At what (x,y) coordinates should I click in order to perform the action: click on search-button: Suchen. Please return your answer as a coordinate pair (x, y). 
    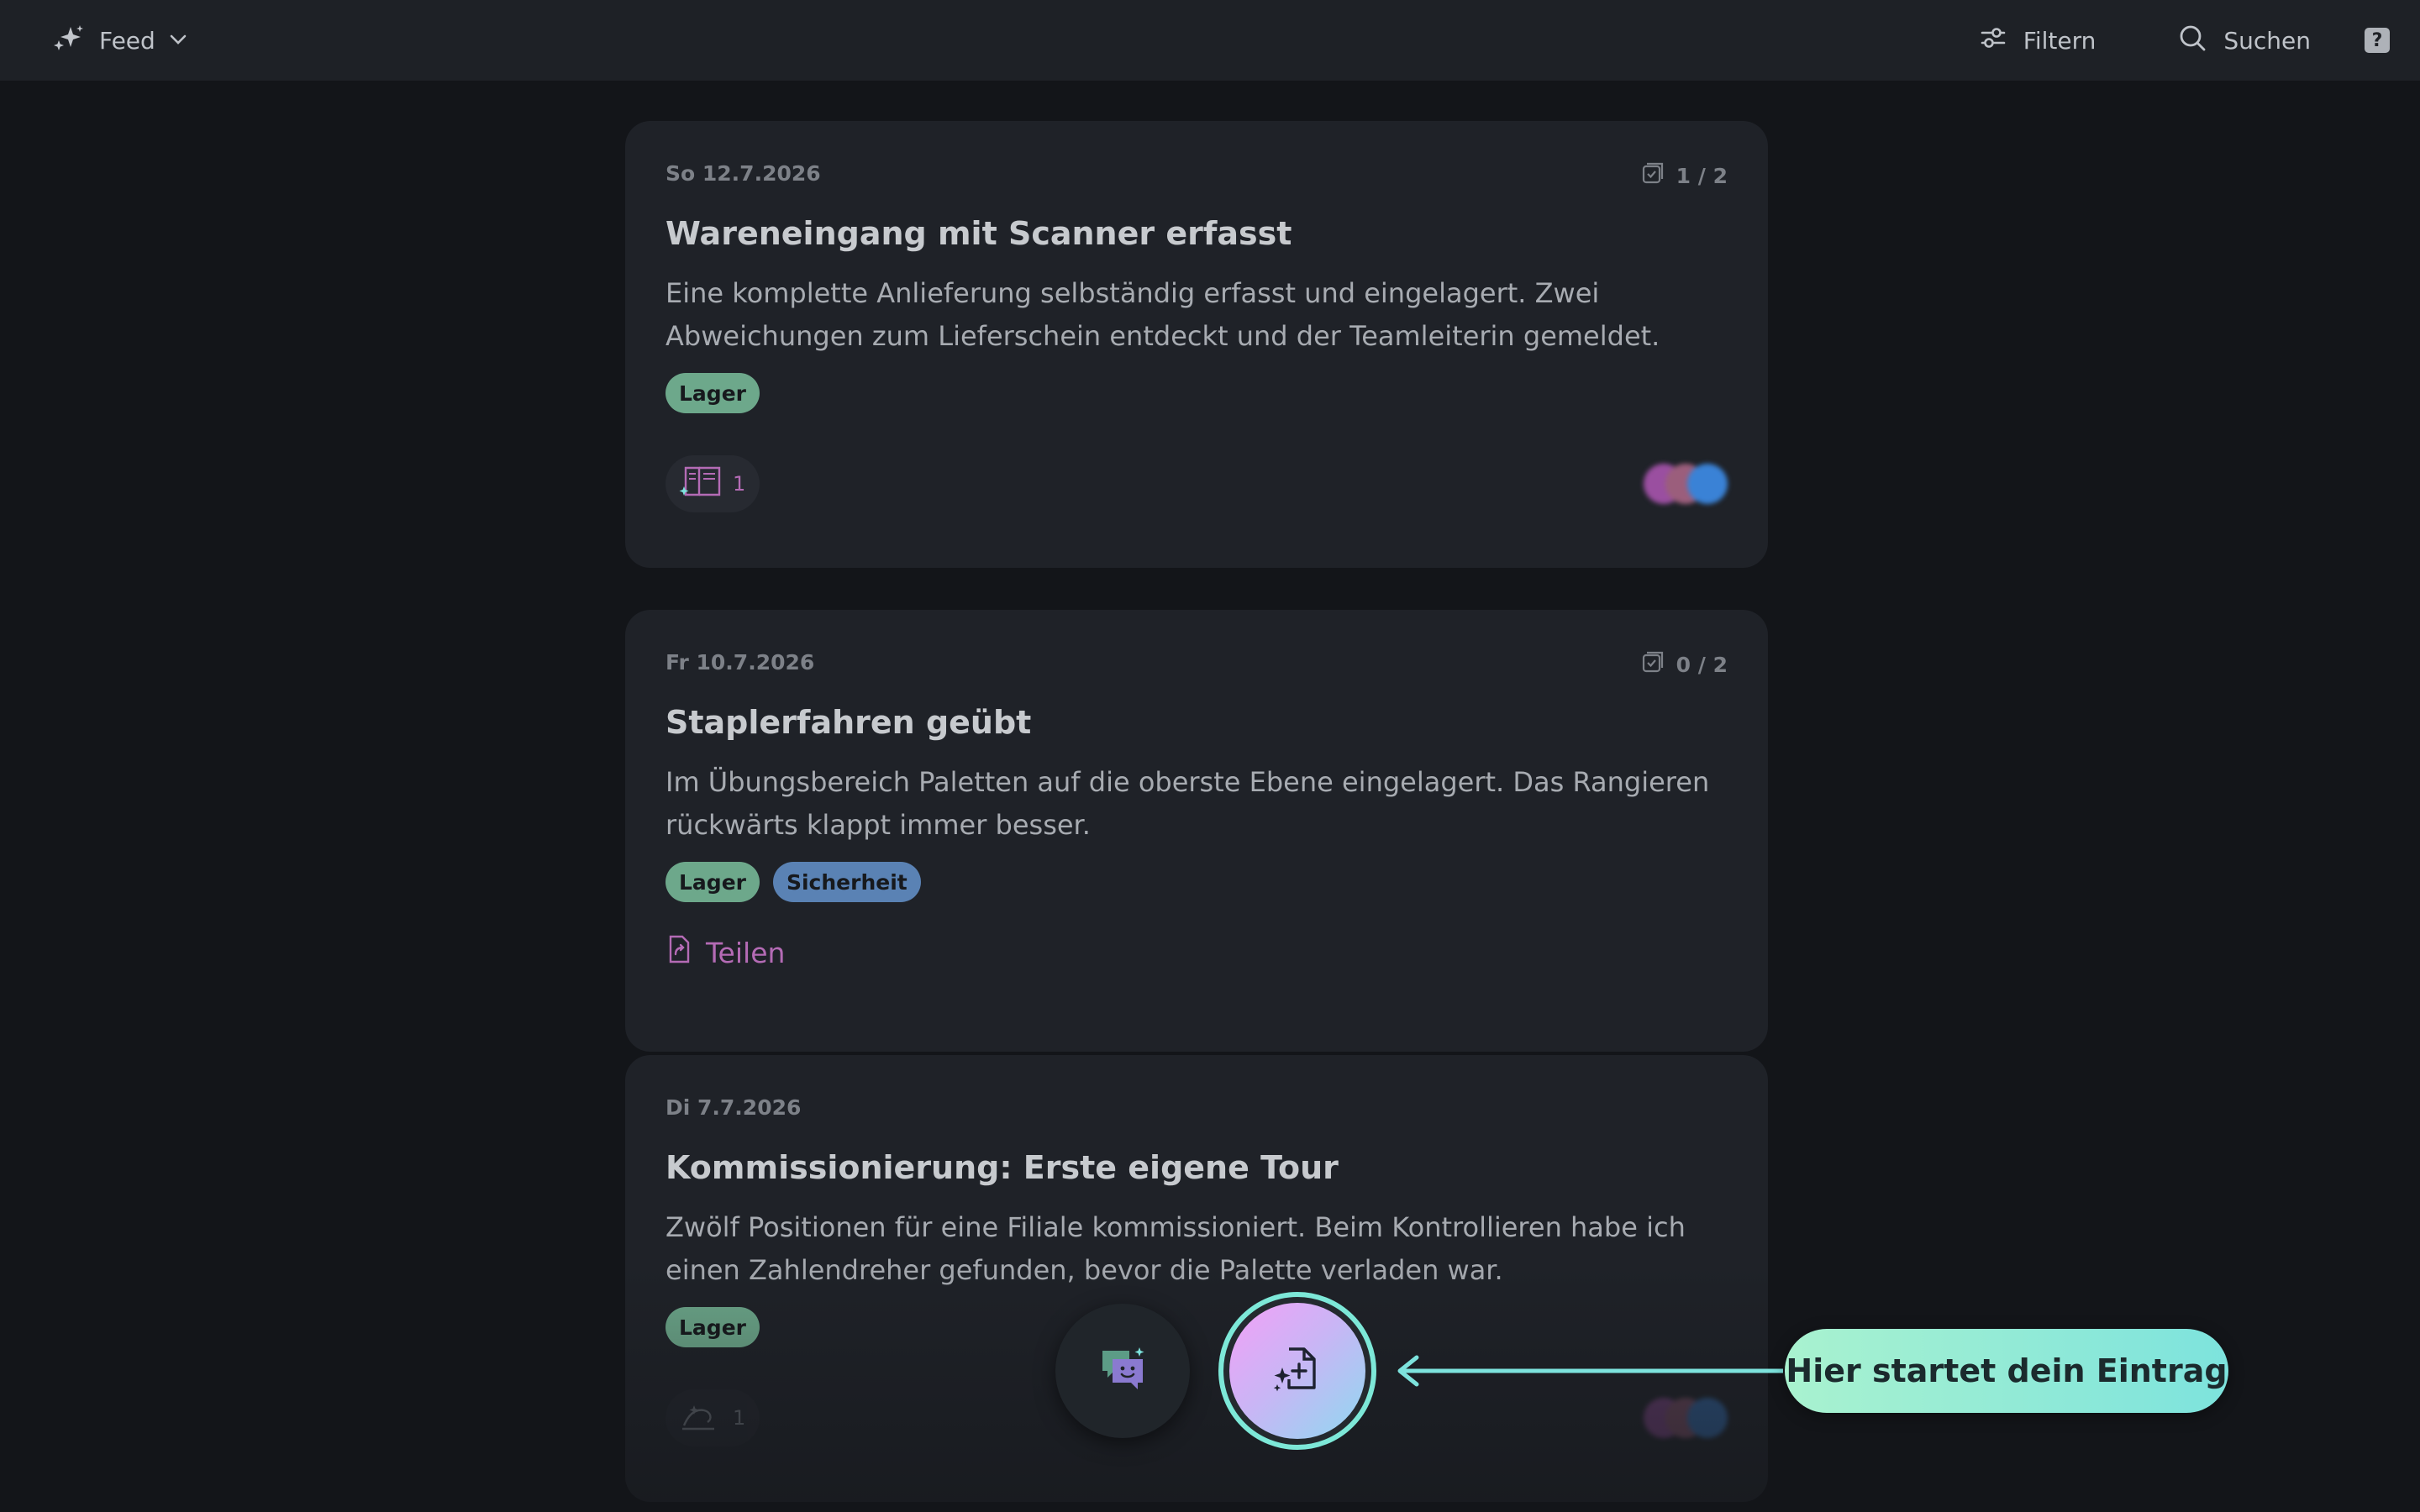
    Looking at the image, I should click on (2244, 41).